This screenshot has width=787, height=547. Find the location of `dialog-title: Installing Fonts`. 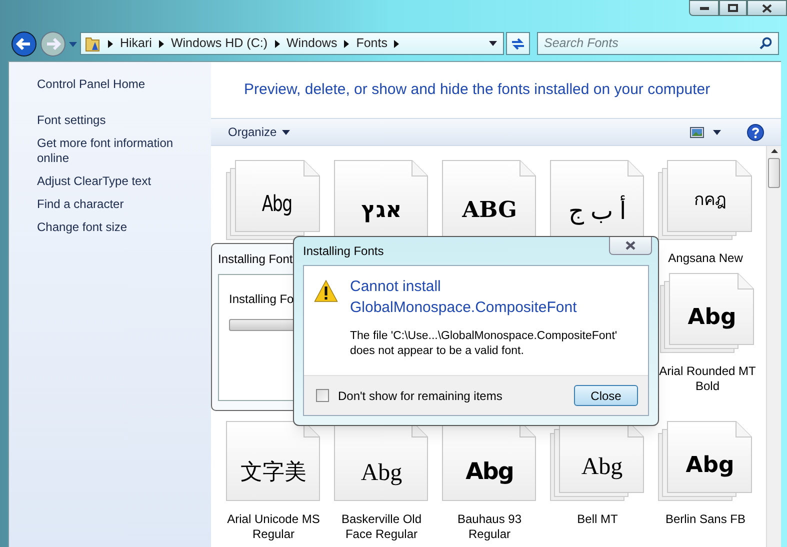

dialog-title: Installing Fonts is located at coordinates (343, 251).